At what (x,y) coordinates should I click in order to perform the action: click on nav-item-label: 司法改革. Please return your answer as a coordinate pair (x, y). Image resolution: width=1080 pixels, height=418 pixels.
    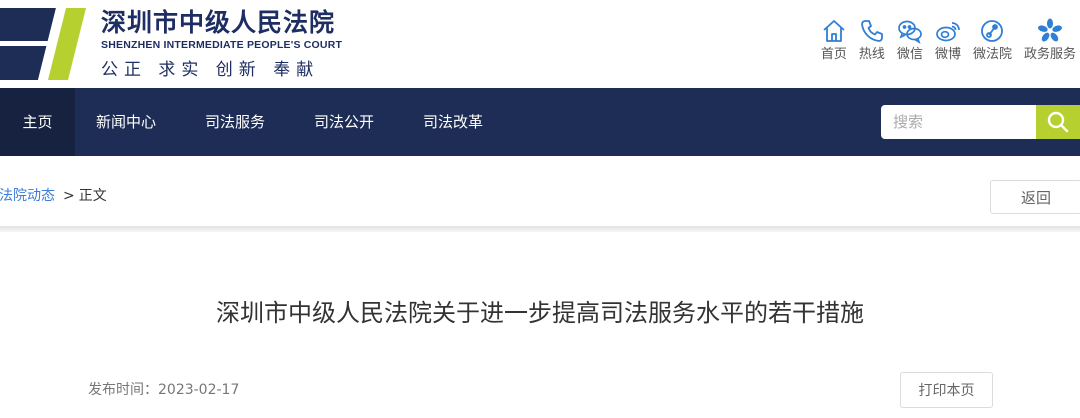
    Looking at the image, I should click on (453, 122).